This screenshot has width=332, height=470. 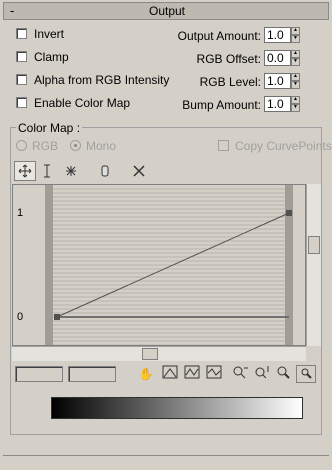 What do you see at coordinates (20, 213) in the screenshot?
I see `y-tick-top: 1` at bounding box center [20, 213].